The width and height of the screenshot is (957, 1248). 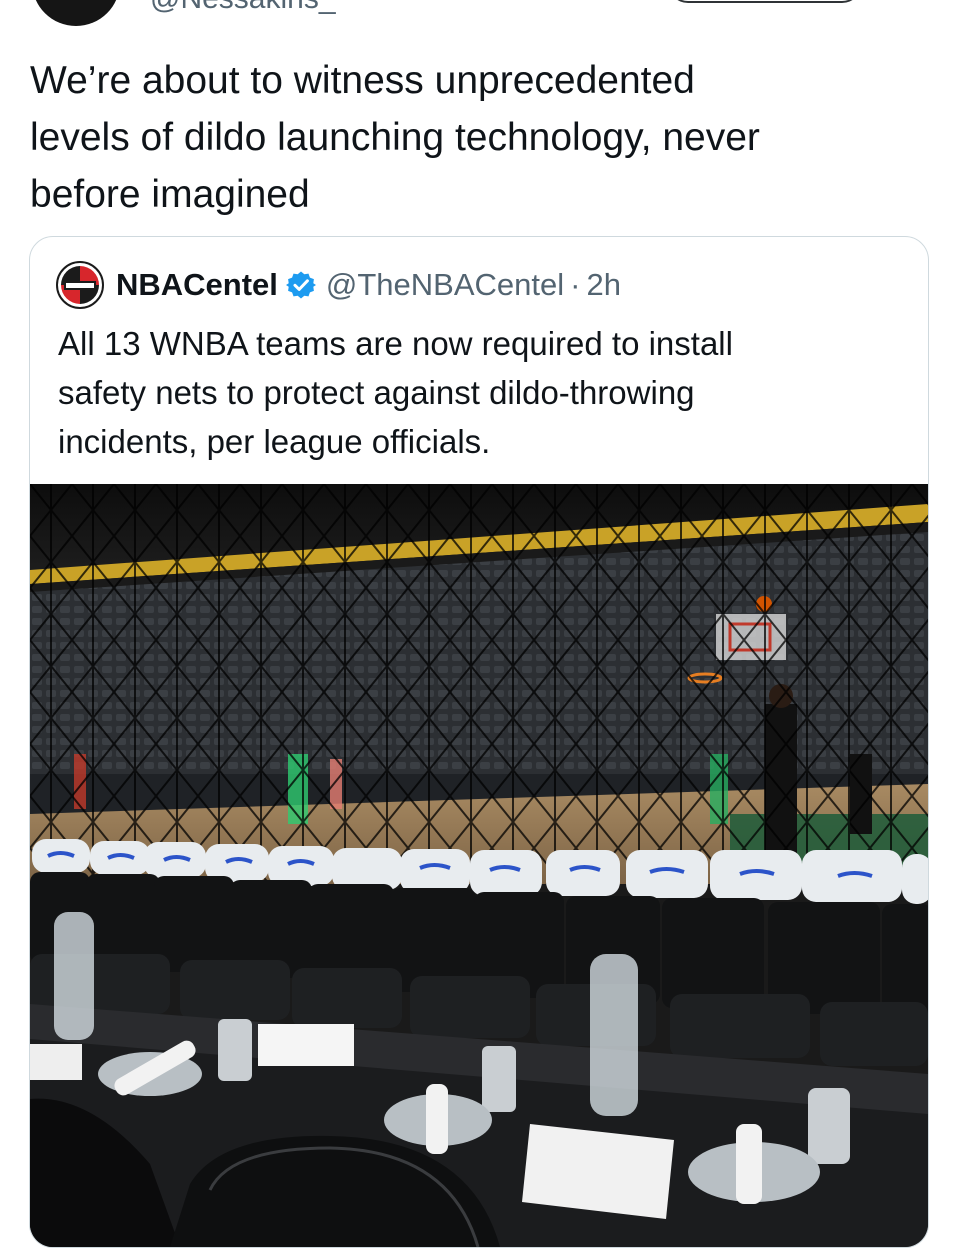 What do you see at coordinates (445, 285) in the screenshot?
I see `quoted-author-handle: @TheNBACentel` at bounding box center [445, 285].